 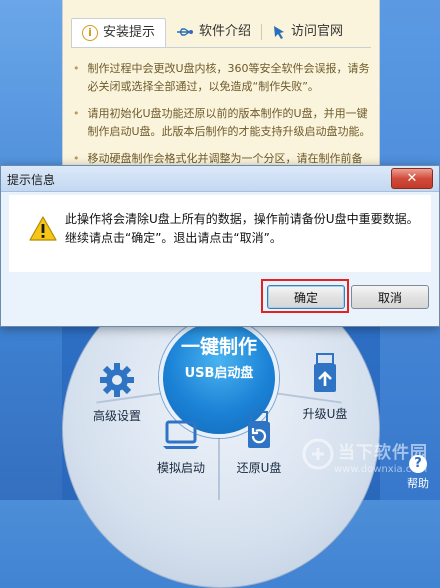 I want to click on upgrade-usb-button: 升级U盘, so click(x=325, y=387).